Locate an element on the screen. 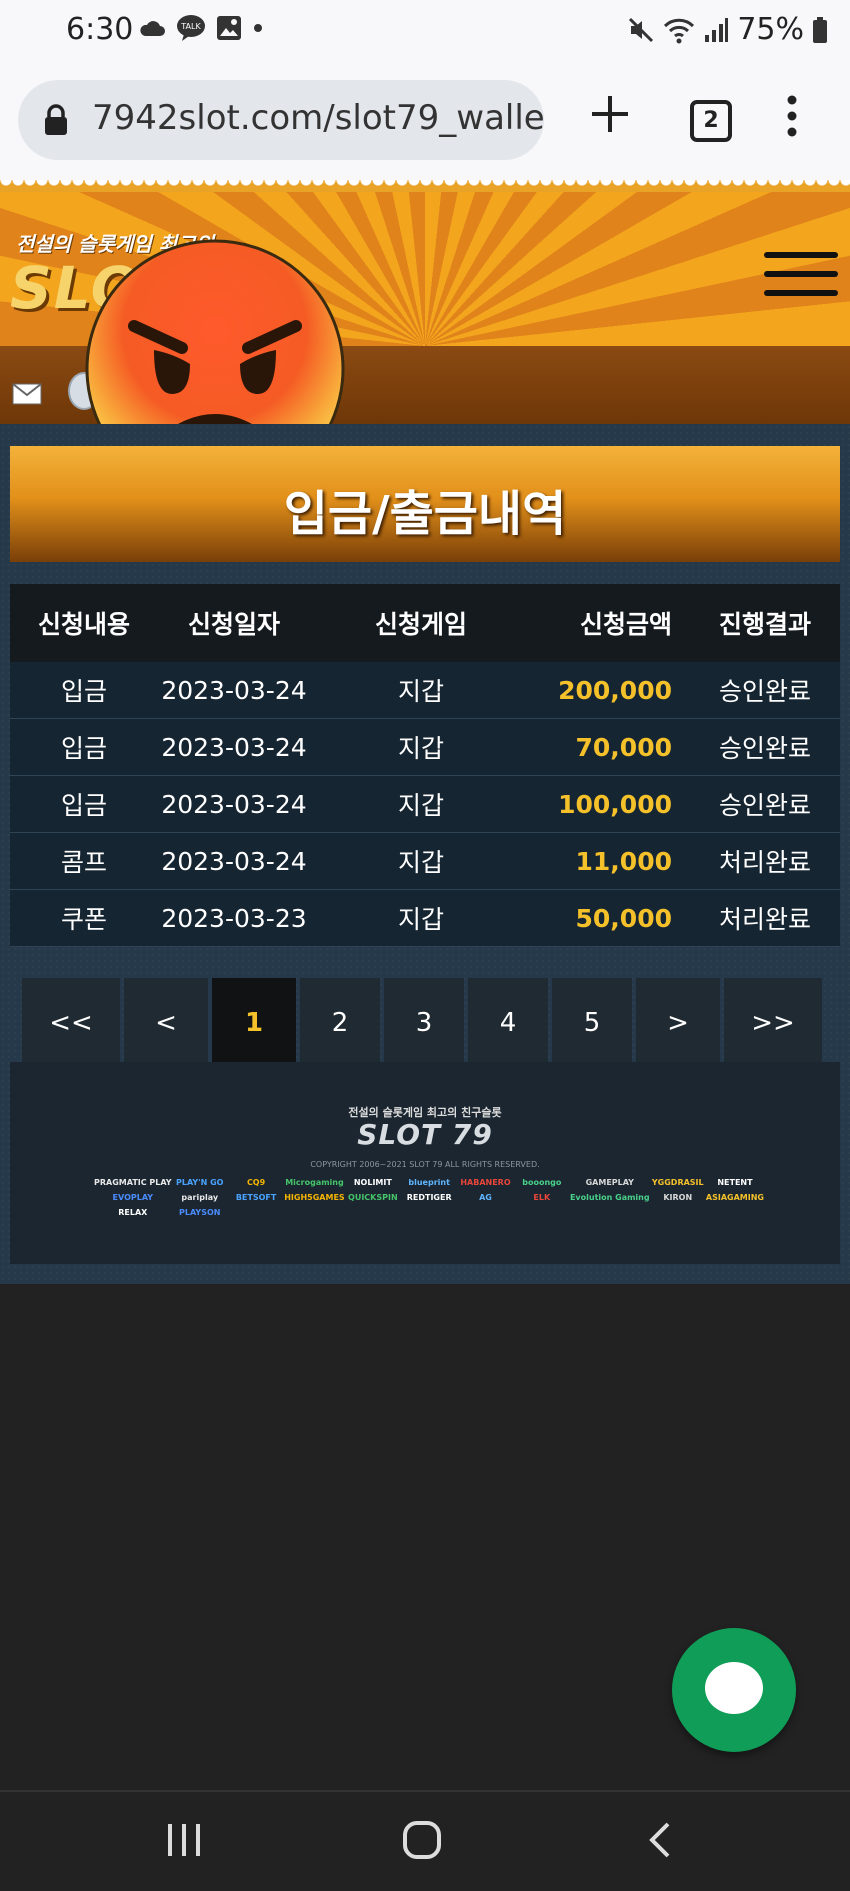 This screenshot has height=1891, width=850. provider-logo: YGGDRASIL is located at coordinates (677, 1182).